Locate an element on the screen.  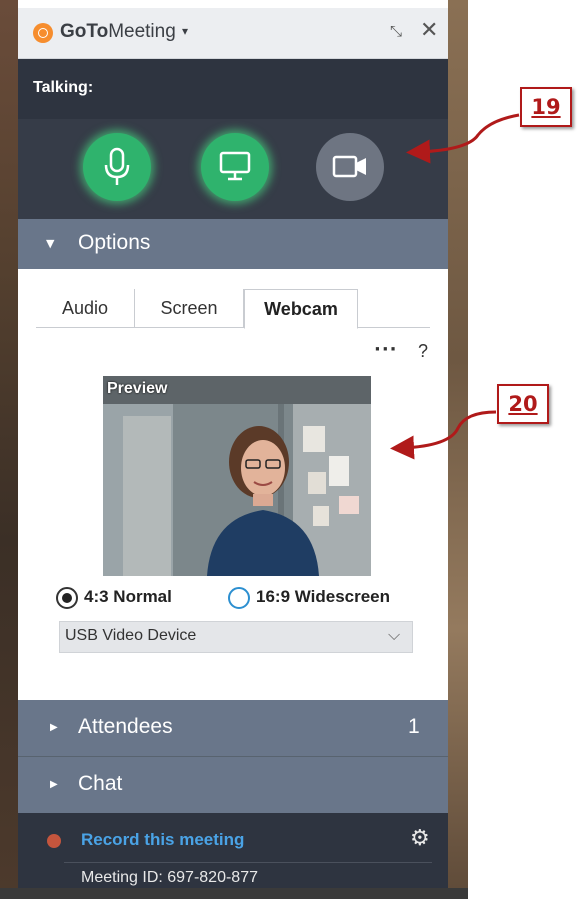
callout-arrows is located at coordinates (455, 286).